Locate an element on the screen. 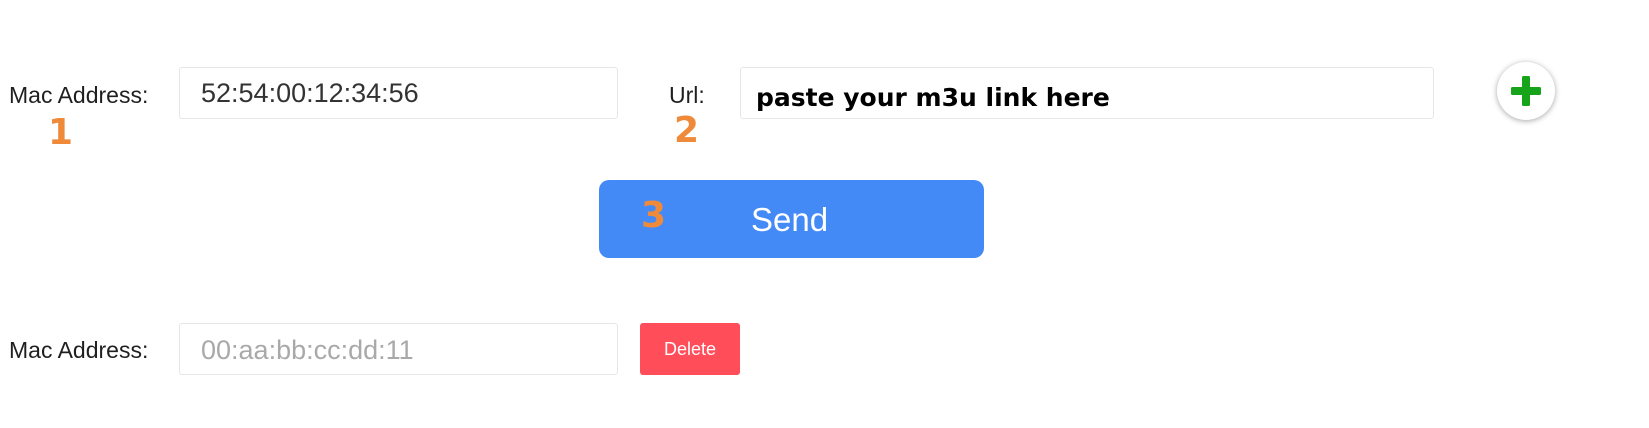 This screenshot has height=428, width=1649. send-button-label: Send is located at coordinates (790, 219).